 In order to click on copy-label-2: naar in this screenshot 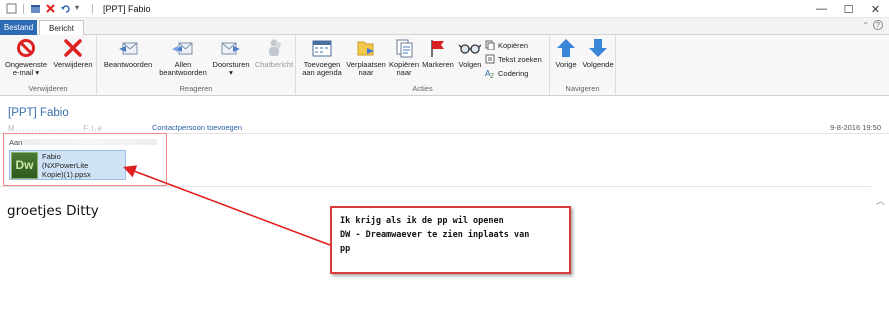, I will do `click(404, 72)`.